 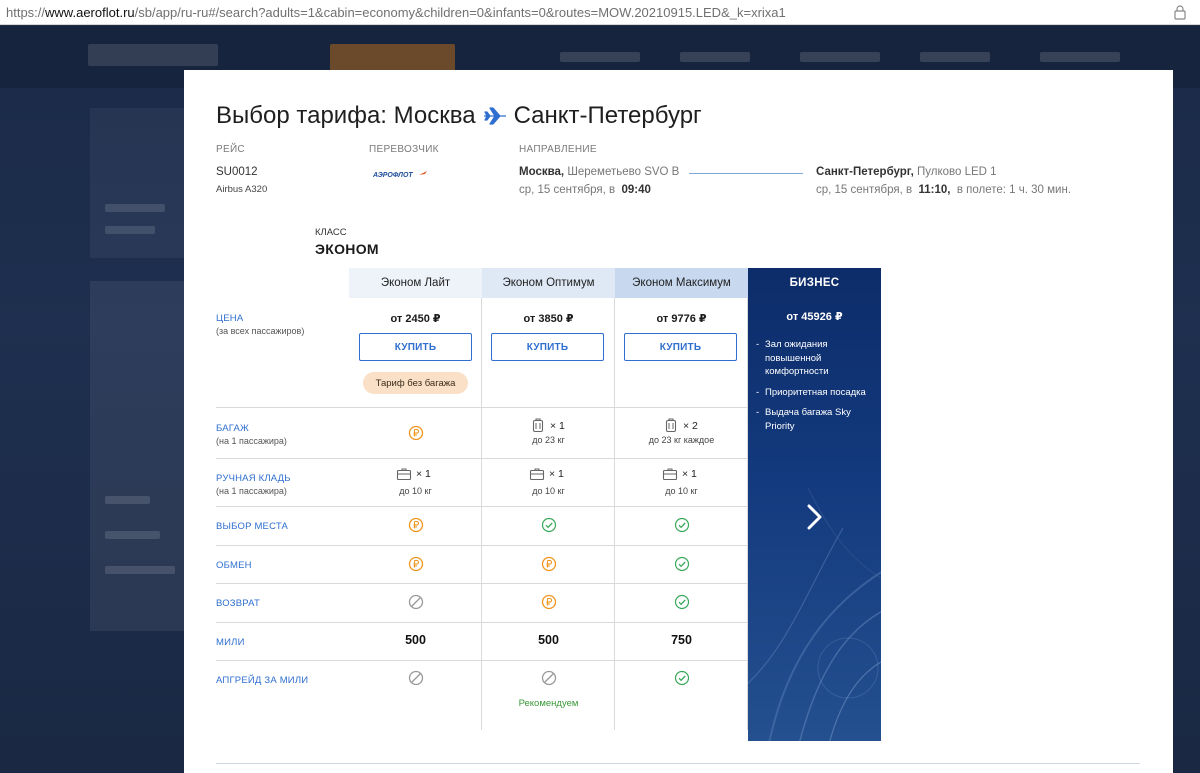 What do you see at coordinates (494, 116) in the screenshot?
I see `plane-icon` at bounding box center [494, 116].